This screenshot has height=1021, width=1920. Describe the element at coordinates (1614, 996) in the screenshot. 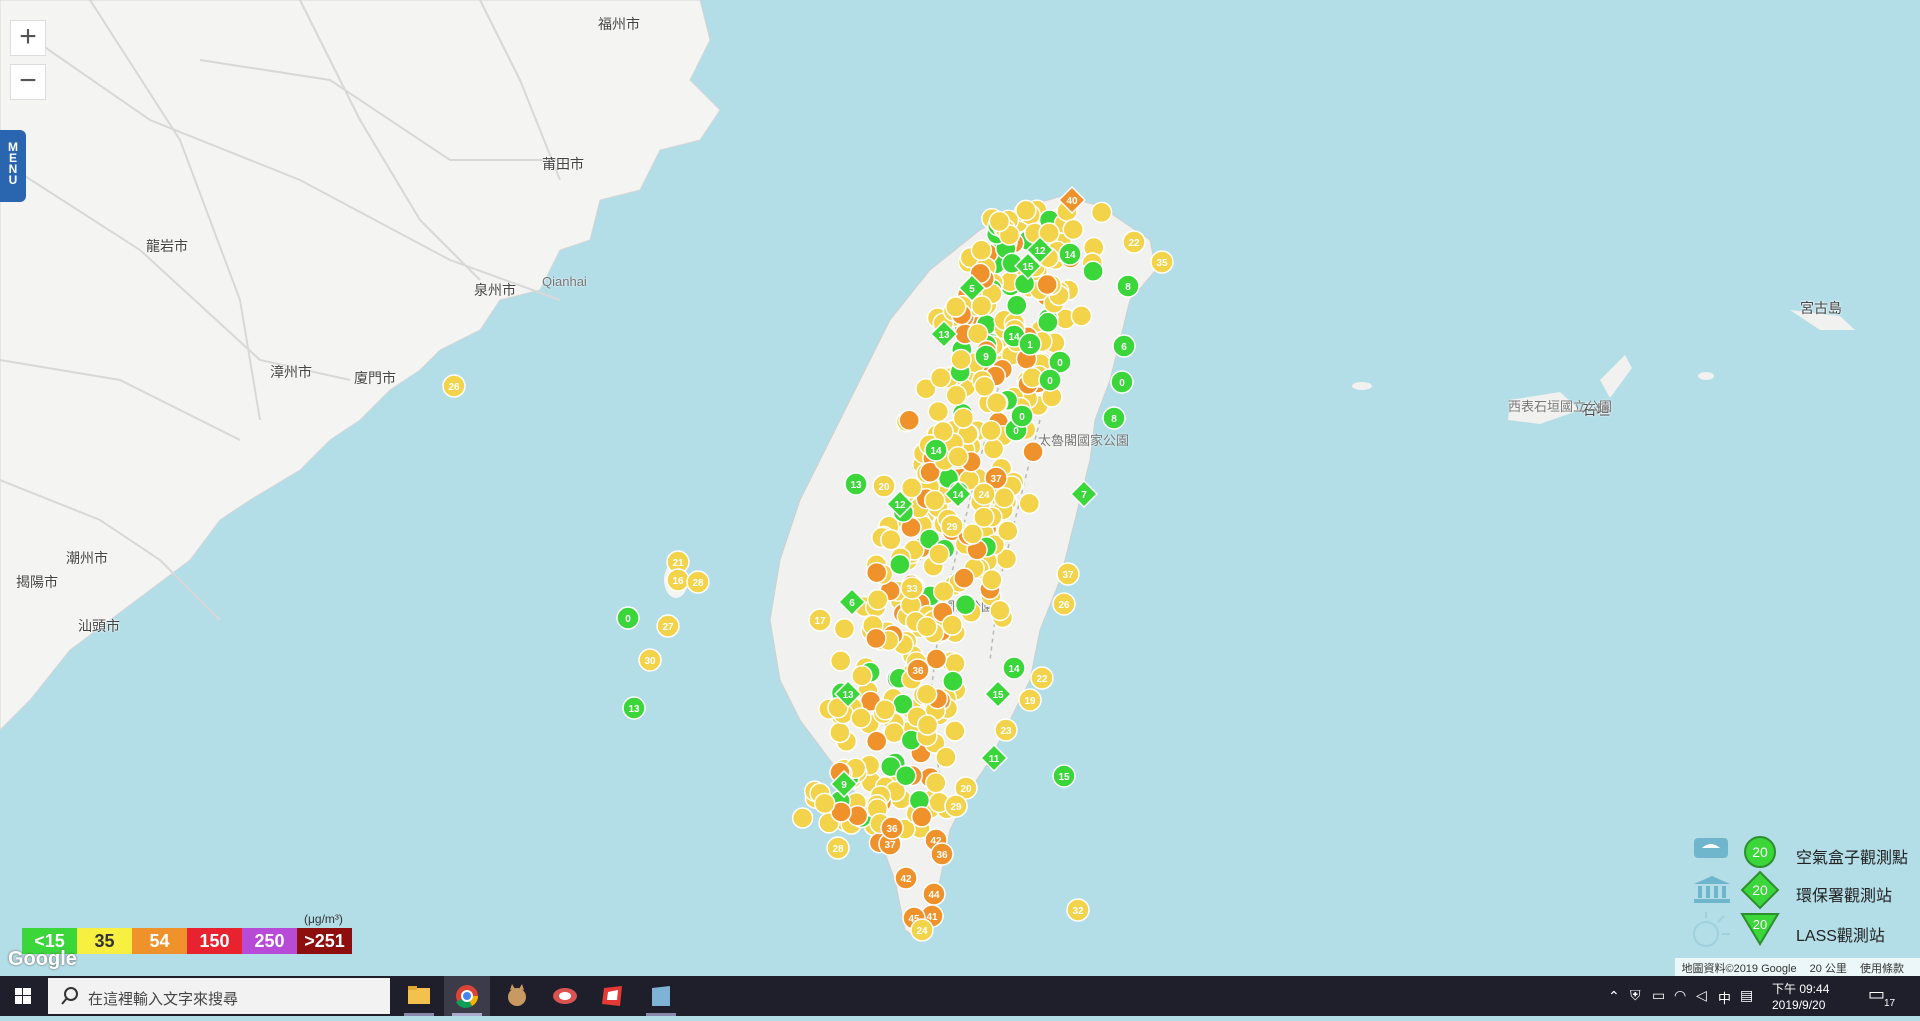

I see `chevron-up-icon: ⌃` at that location.